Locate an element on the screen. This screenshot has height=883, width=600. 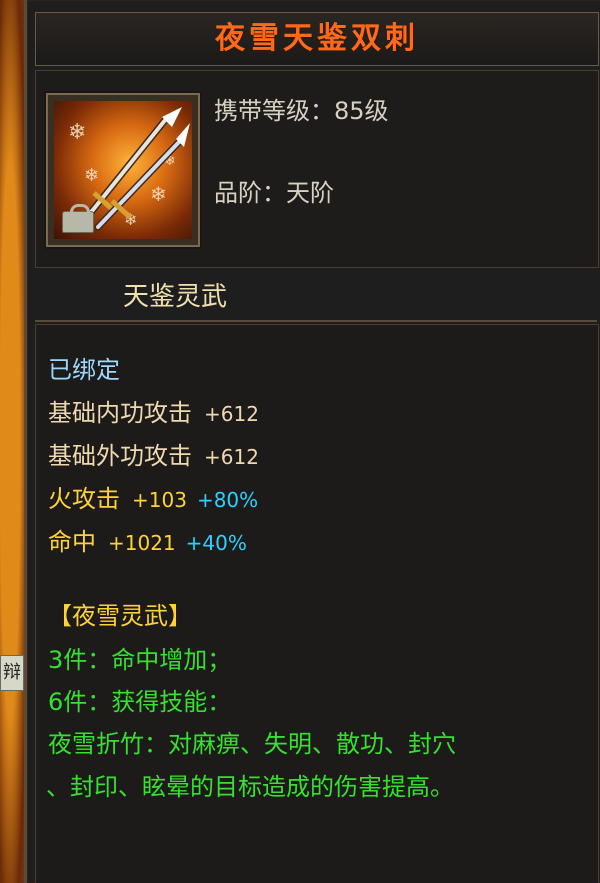
set-bonus-6: 6件：获得技能： is located at coordinates (140, 702).